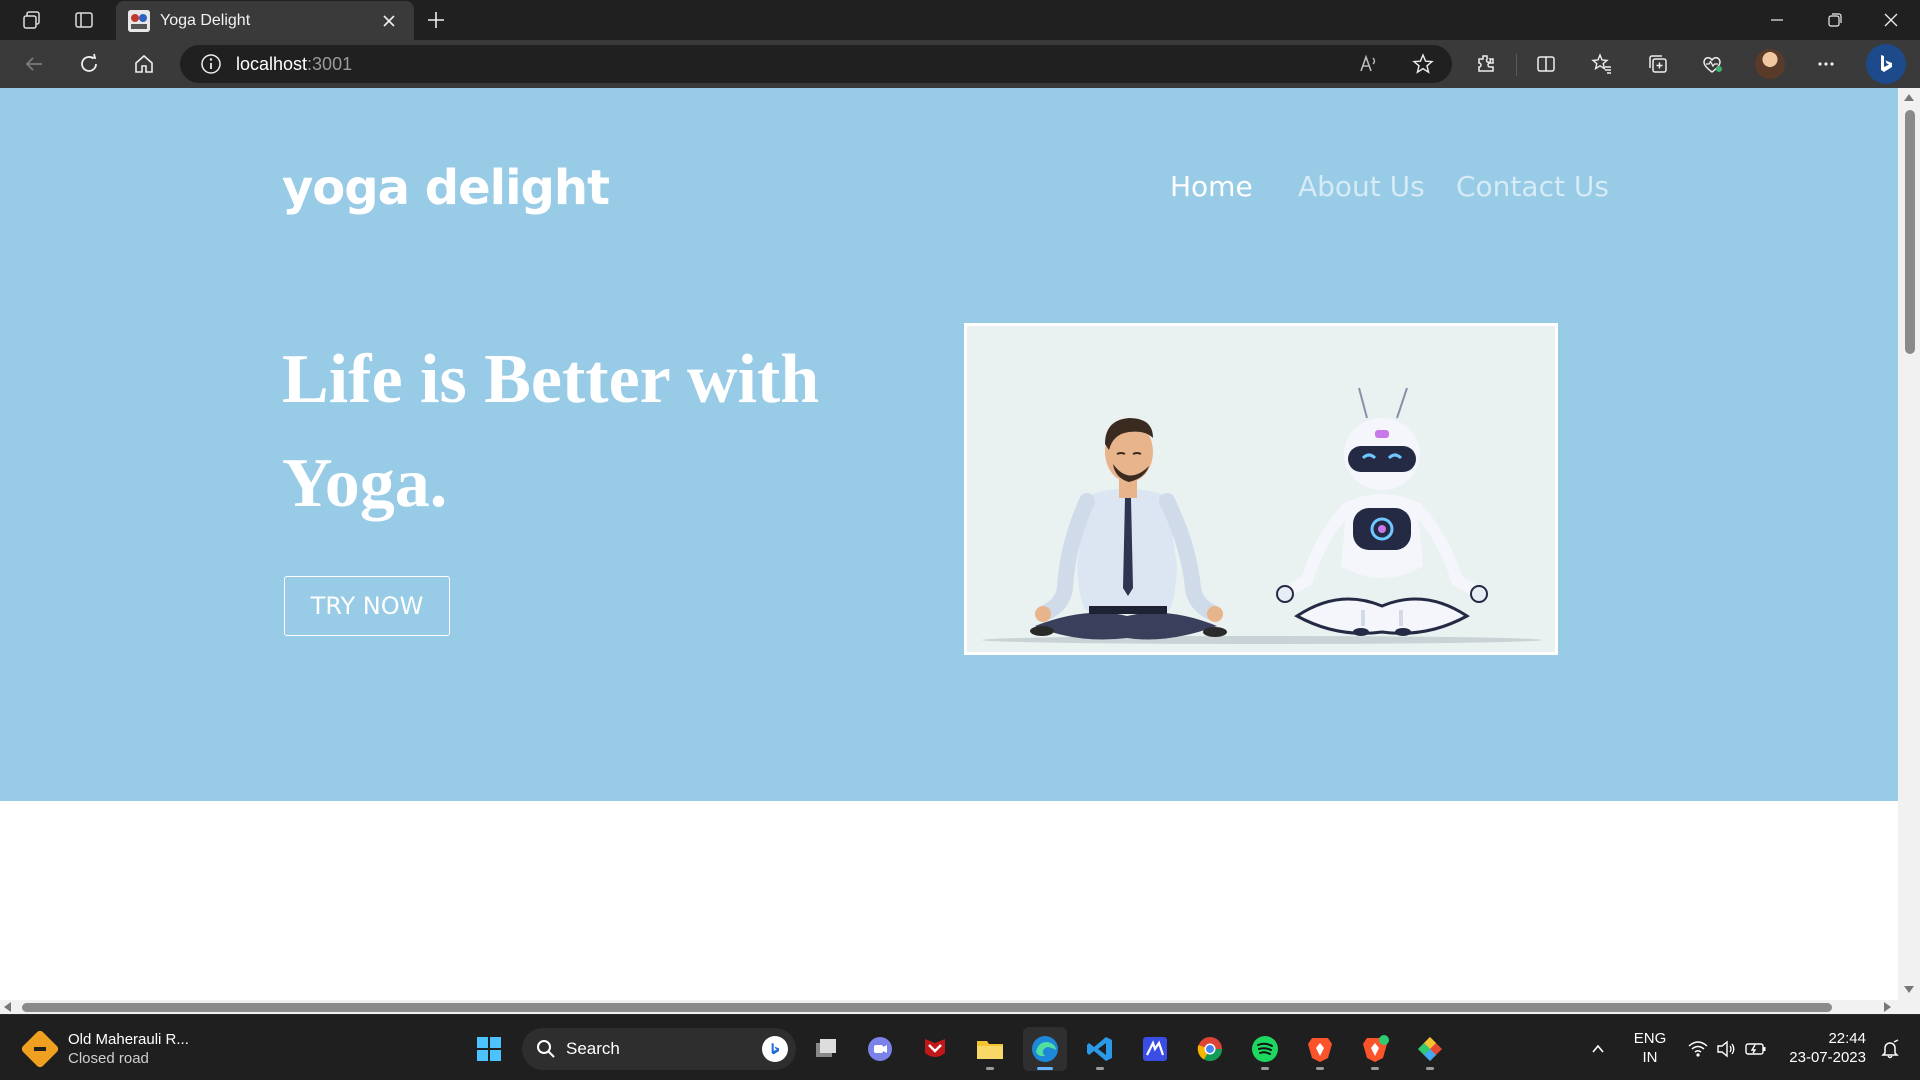 The height and width of the screenshot is (1080, 1920). I want to click on split-screen-icon, so click(1546, 64).